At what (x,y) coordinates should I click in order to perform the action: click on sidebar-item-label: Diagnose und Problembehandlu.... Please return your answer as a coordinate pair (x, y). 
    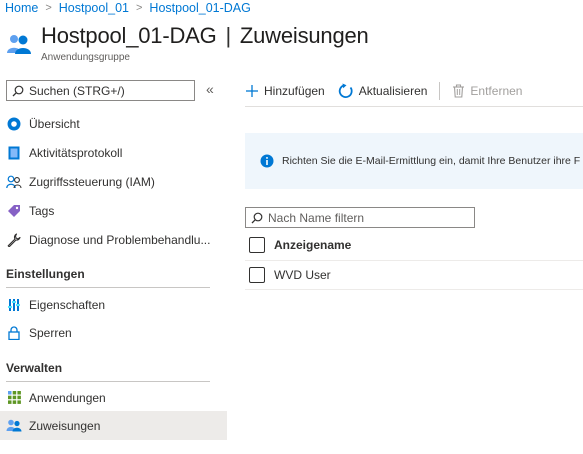
    Looking at the image, I should click on (120, 239).